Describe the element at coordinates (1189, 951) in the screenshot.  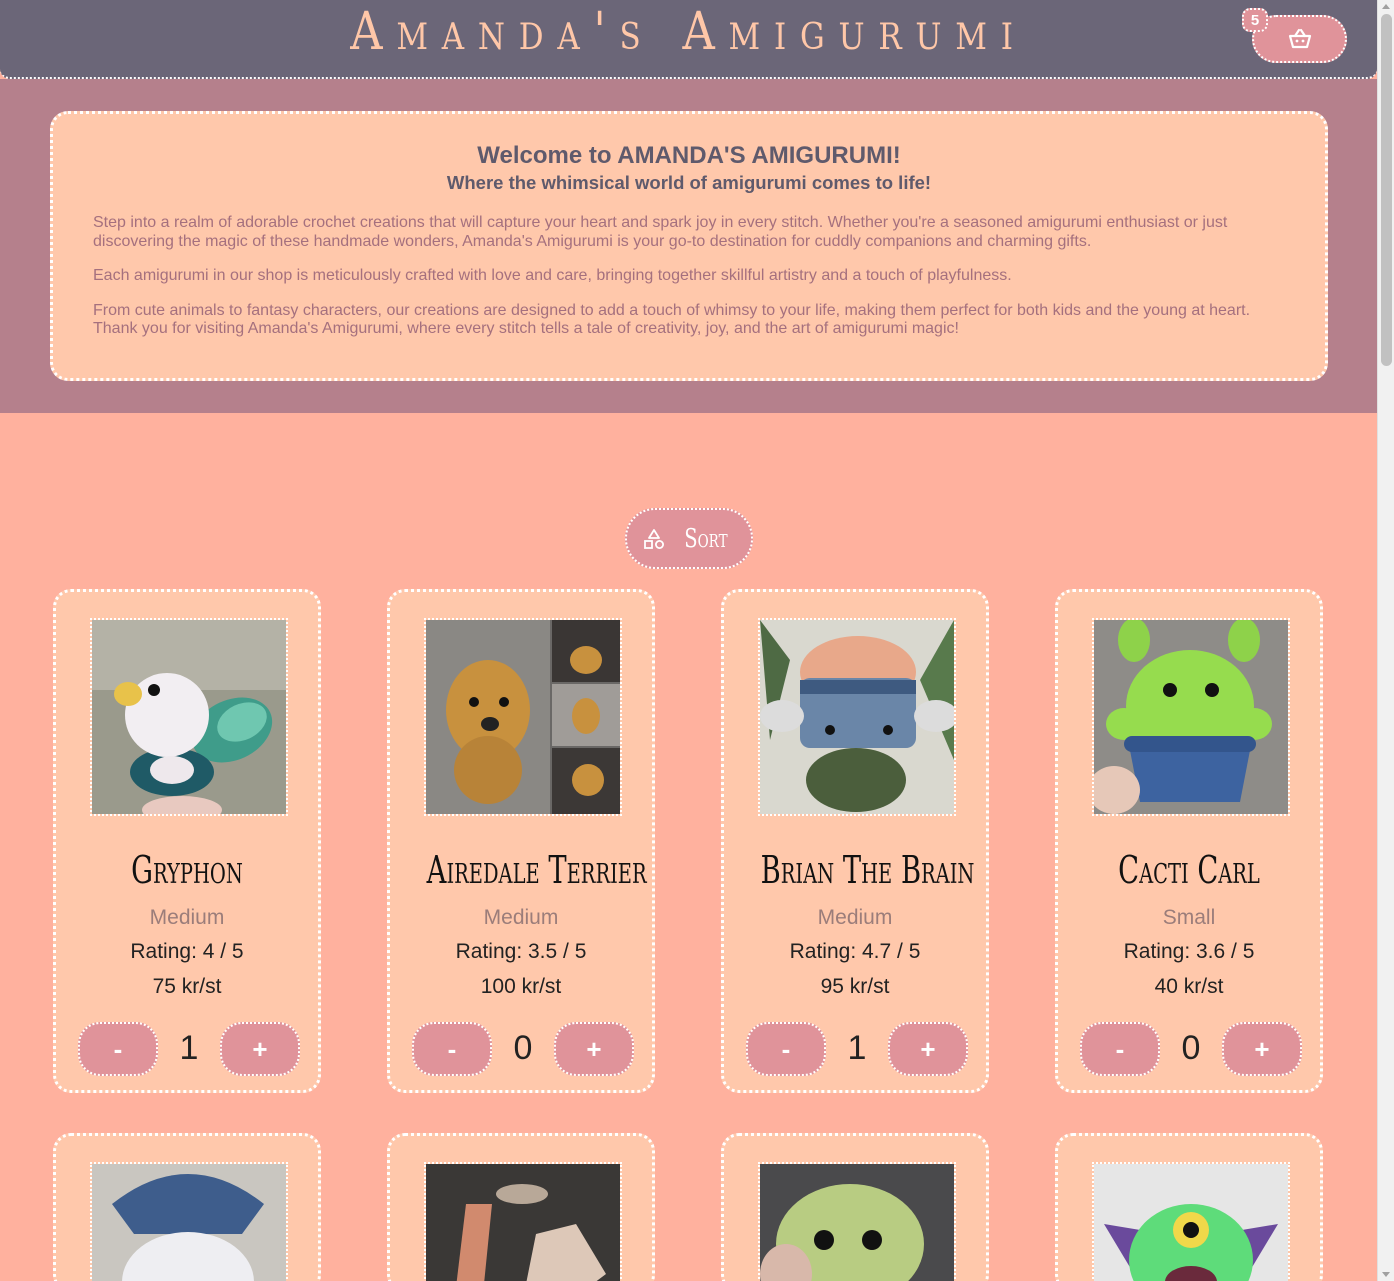
I see `product-rating: Rating: 3.6 / 5` at that location.